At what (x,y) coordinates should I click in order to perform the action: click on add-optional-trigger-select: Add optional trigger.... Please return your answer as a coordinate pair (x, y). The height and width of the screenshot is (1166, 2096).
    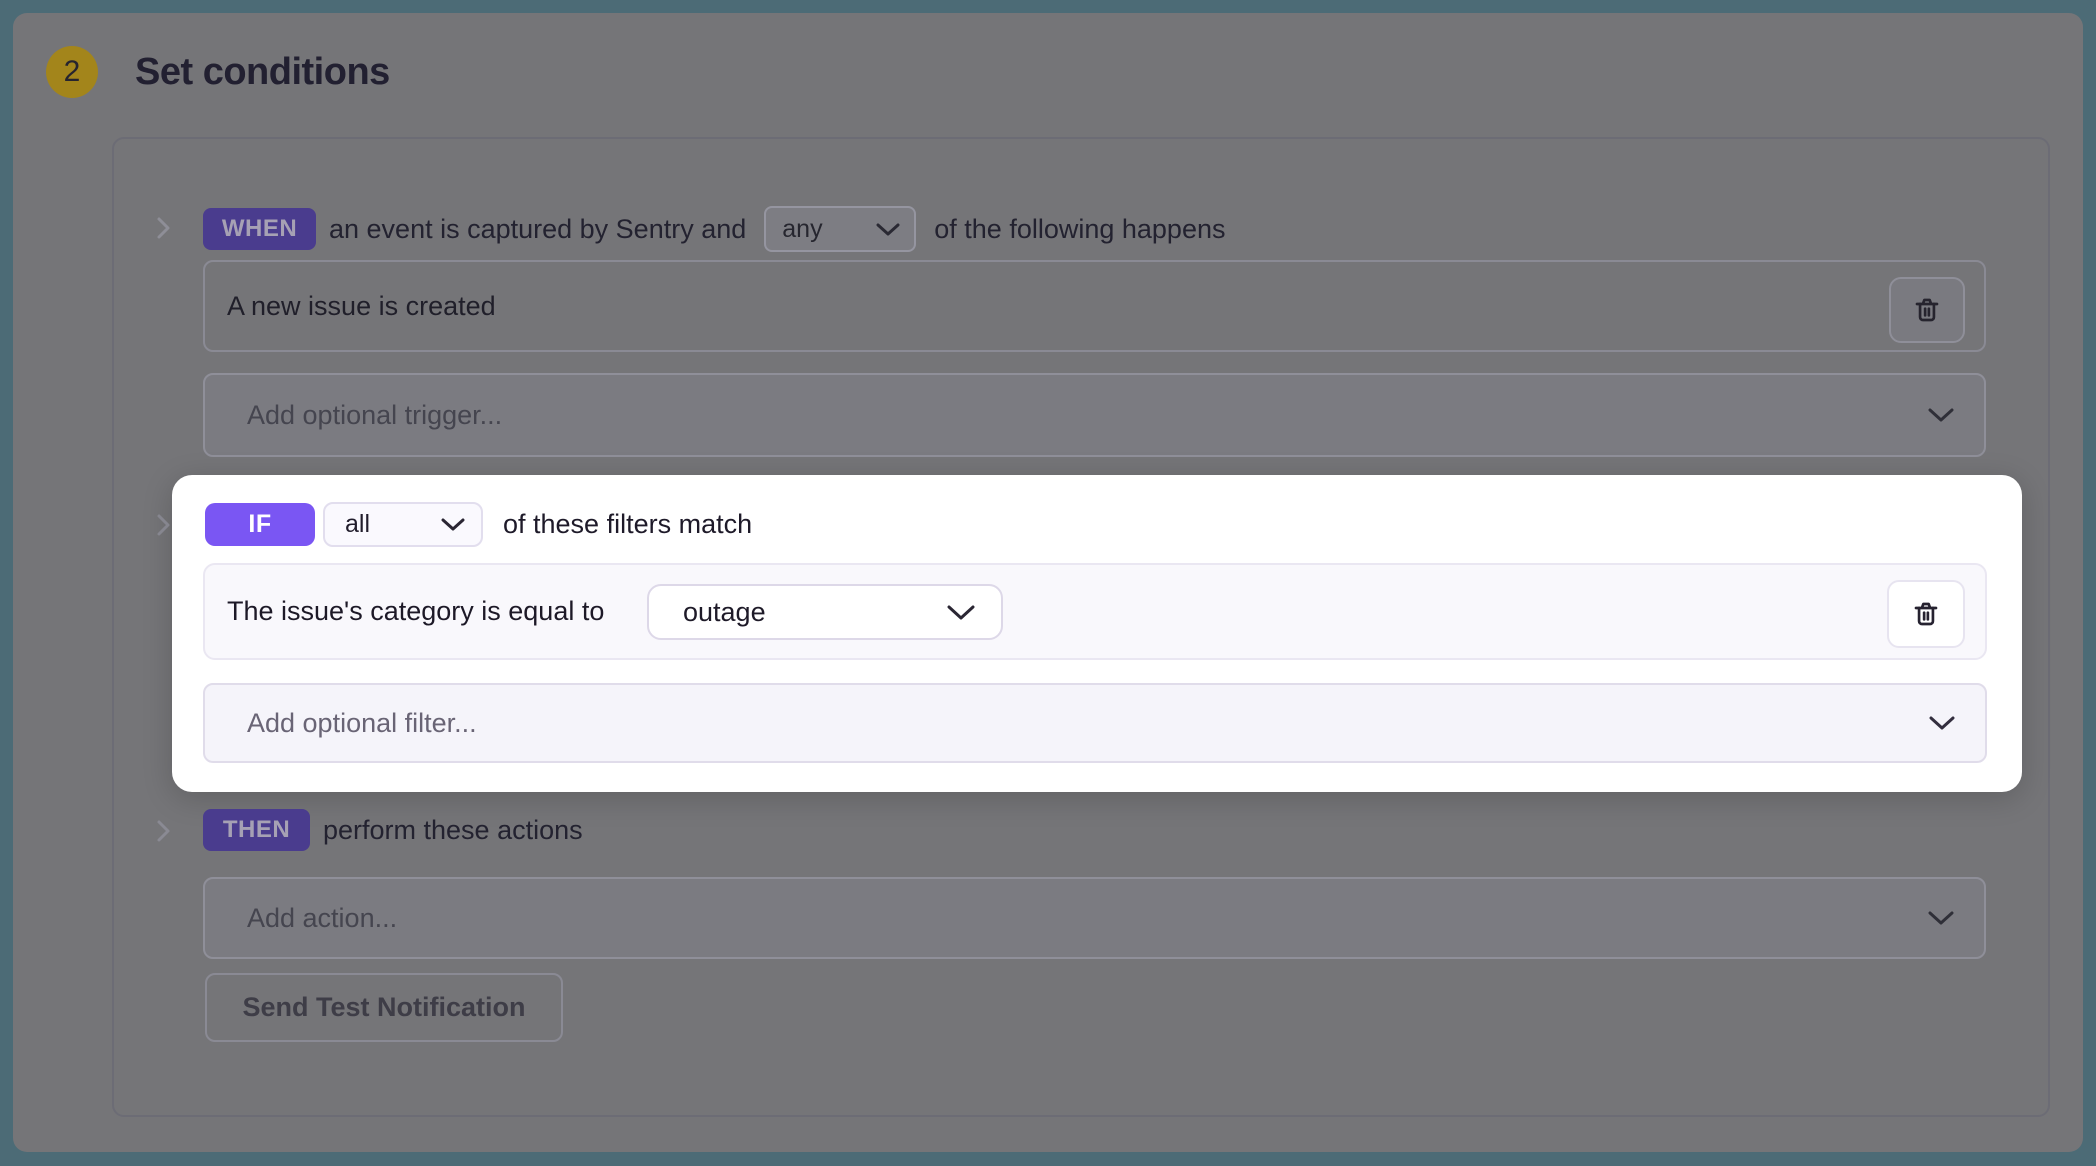
    Looking at the image, I should click on (1094, 415).